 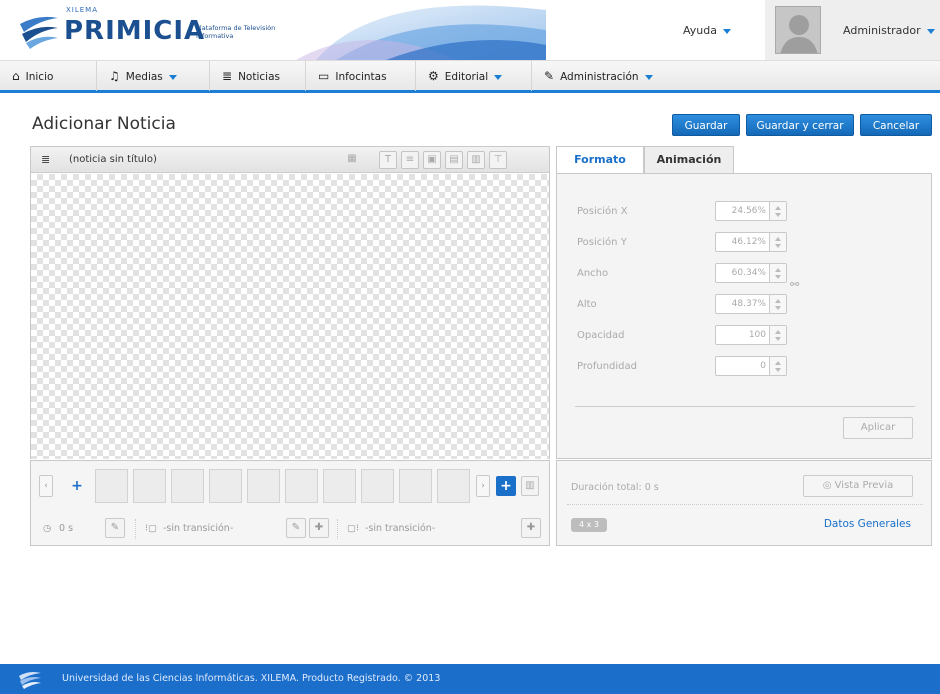 I want to click on position-x-value: 24.56%, so click(x=748, y=211).